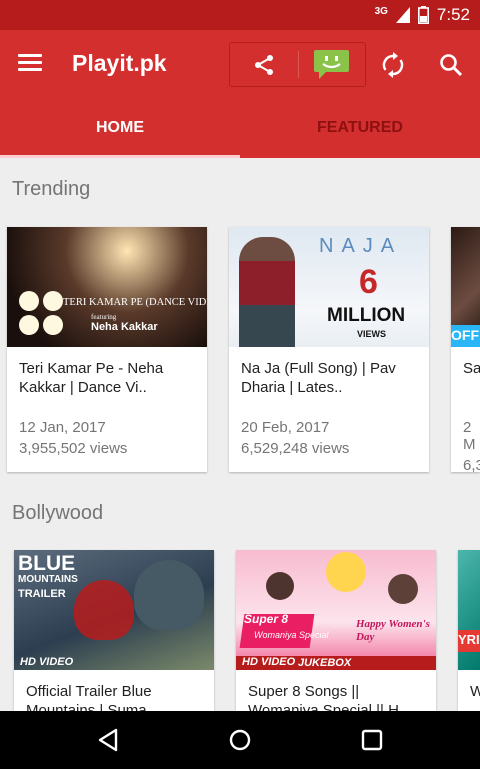 This screenshot has height=769, width=480. I want to click on thumbnail-caption: TERI KAMAR PE (DANCE VIDEO), so click(135, 302).